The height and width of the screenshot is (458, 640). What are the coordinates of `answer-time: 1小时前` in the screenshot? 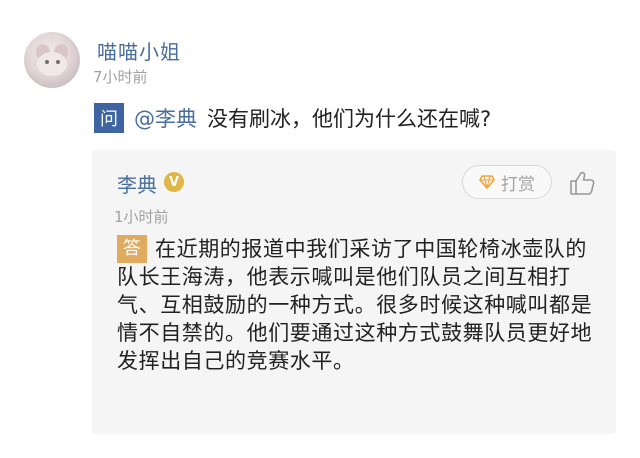 It's located at (141, 217).